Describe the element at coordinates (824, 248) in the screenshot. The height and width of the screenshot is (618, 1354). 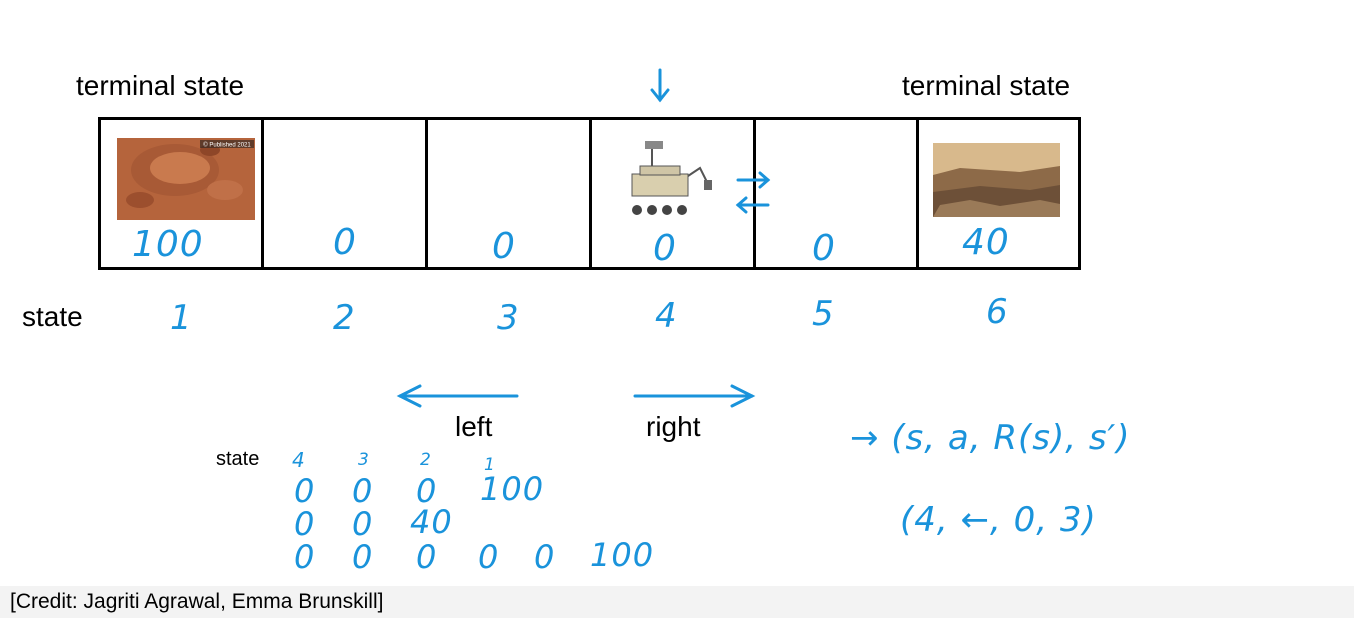
I see `reward-value-5: 0` at that location.